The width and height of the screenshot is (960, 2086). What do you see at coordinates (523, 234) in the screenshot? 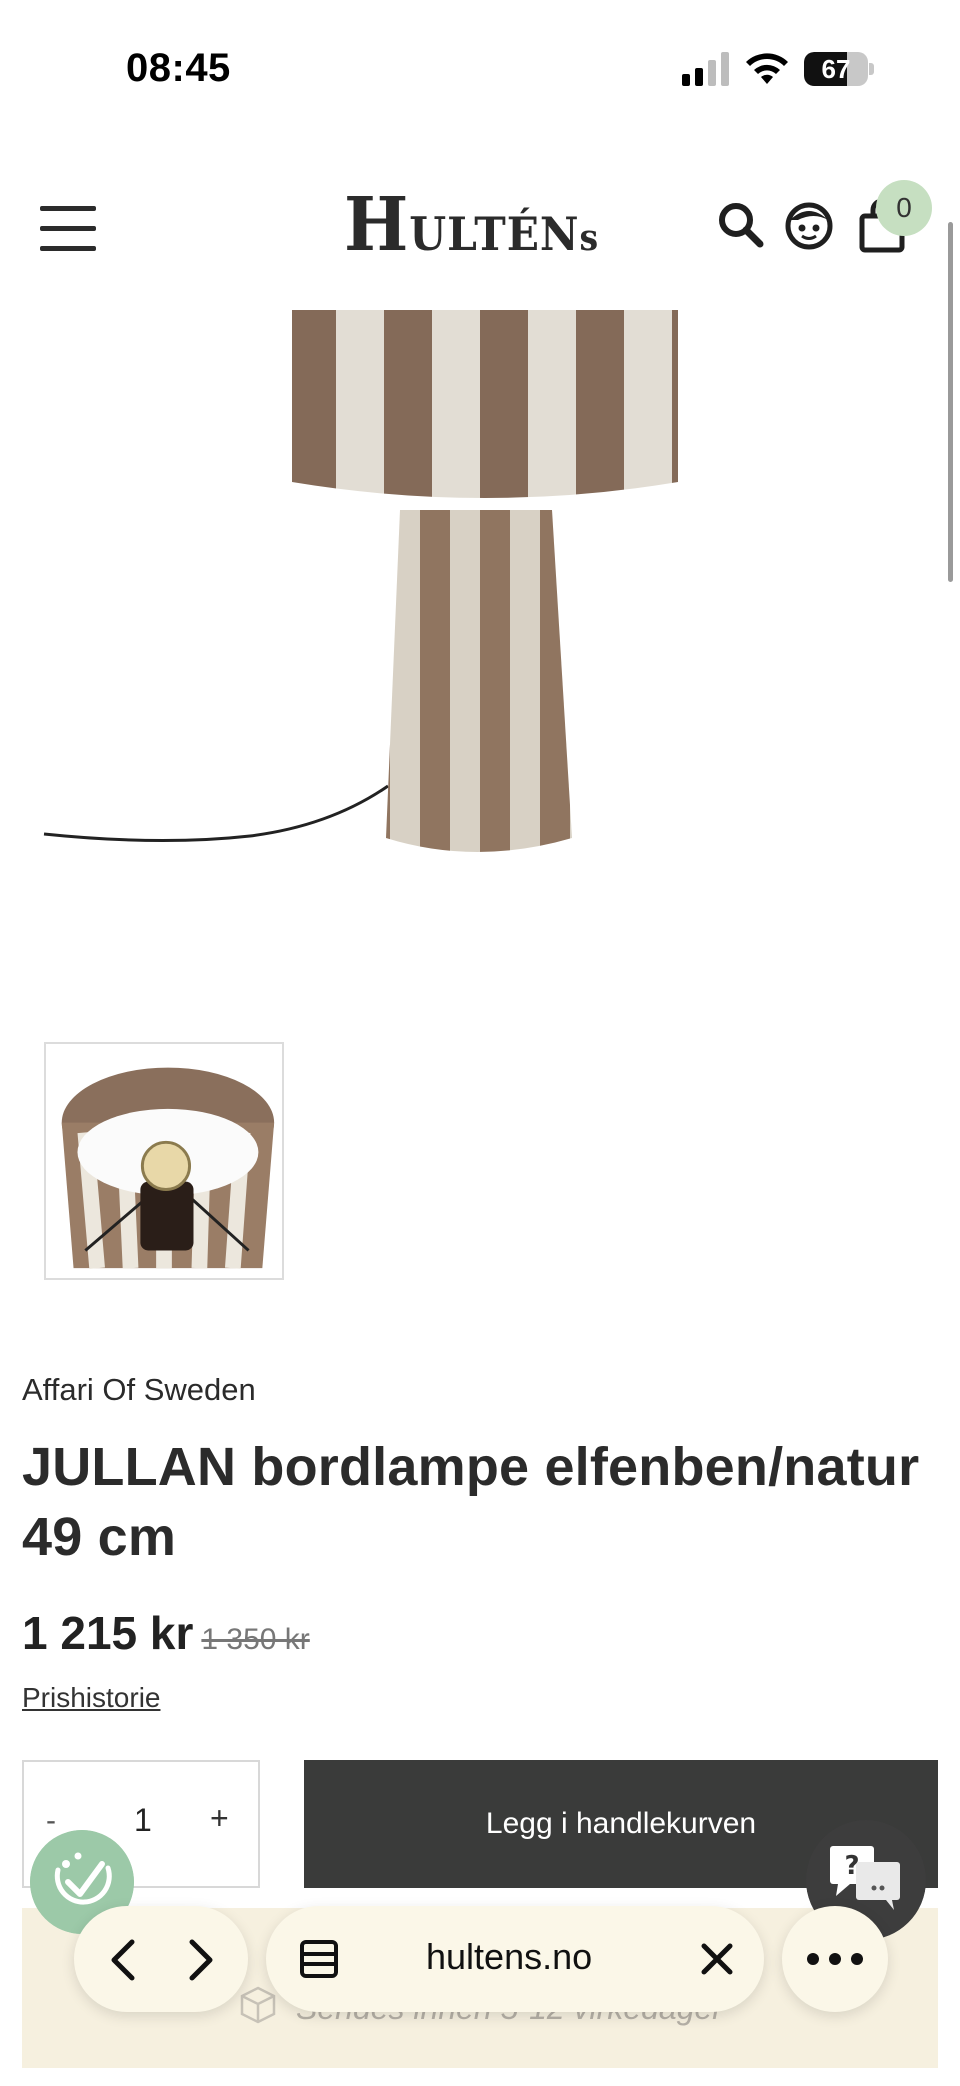
I see `logo-part: É` at bounding box center [523, 234].